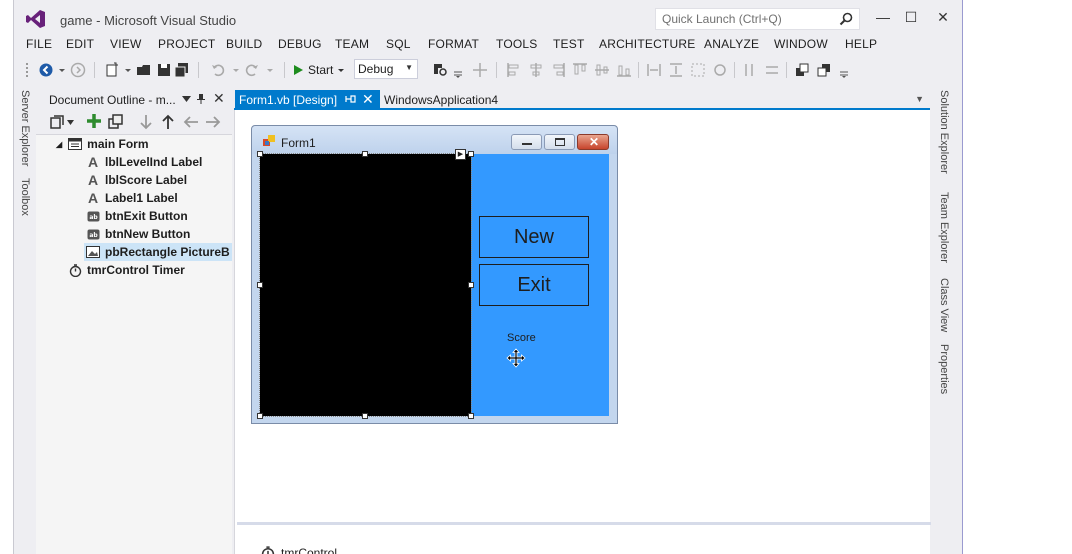 Image resolution: width=1072 pixels, height=554 pixels. I want to click on menu-format: FORMAT, so click(453, 44).